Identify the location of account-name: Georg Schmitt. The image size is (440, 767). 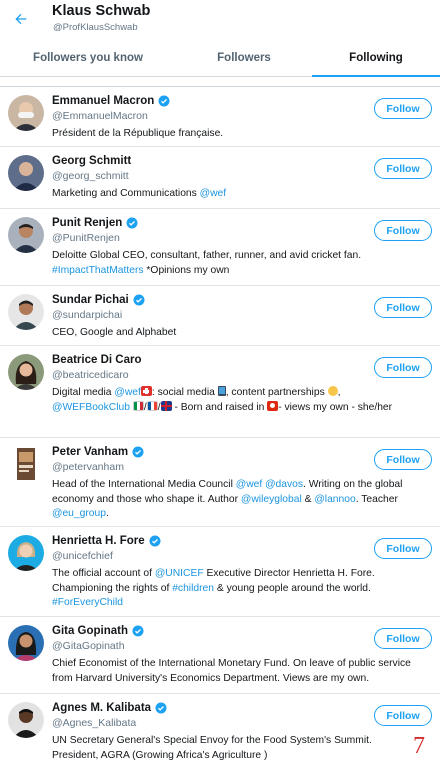
(91, 161).